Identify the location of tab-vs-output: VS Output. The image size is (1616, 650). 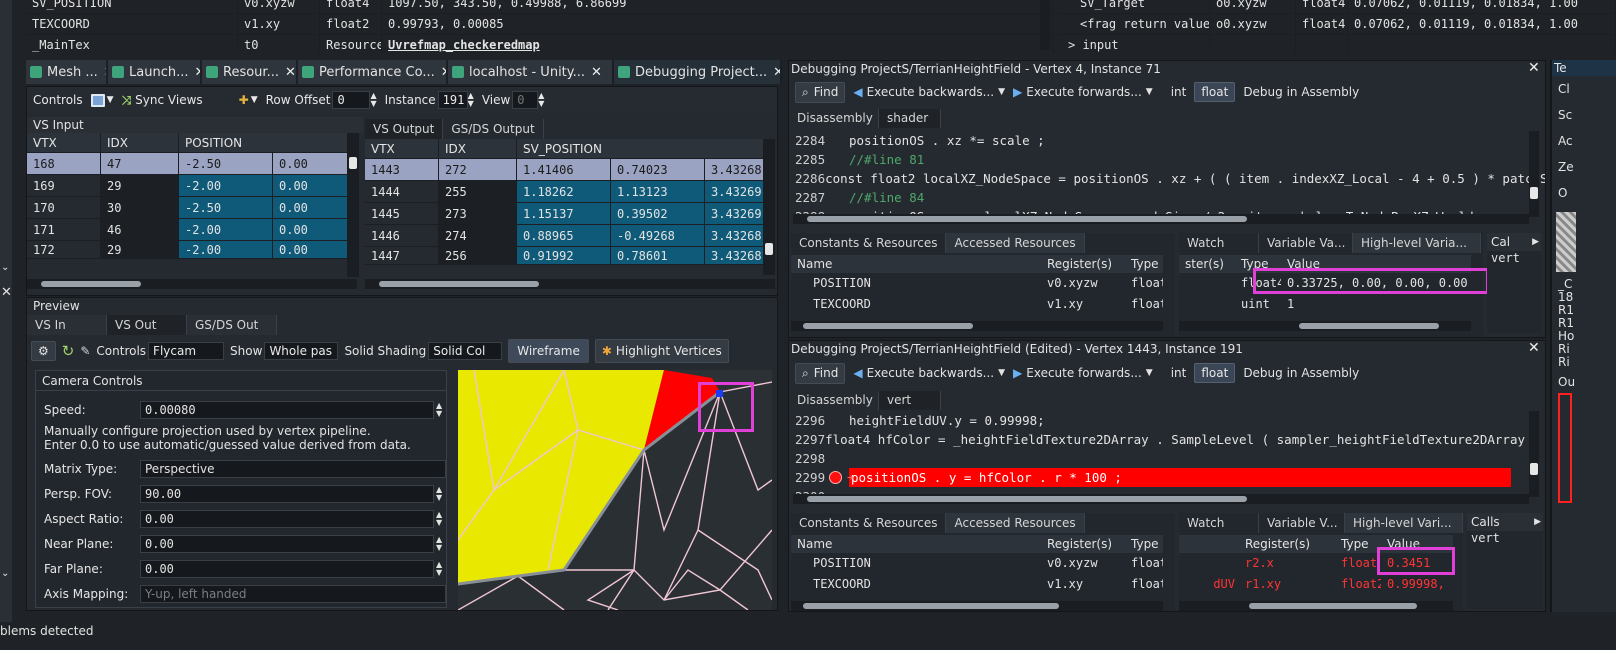
(404, 129).